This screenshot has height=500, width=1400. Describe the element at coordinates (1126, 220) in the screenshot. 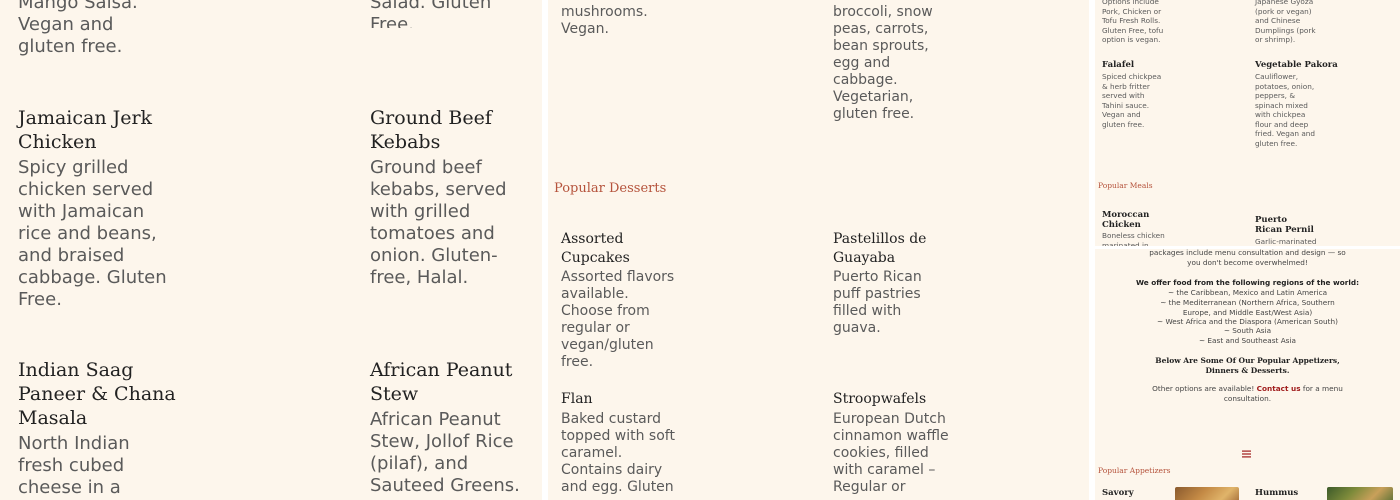

I see `menu-item-title: Moroccan Chicken` at that location.